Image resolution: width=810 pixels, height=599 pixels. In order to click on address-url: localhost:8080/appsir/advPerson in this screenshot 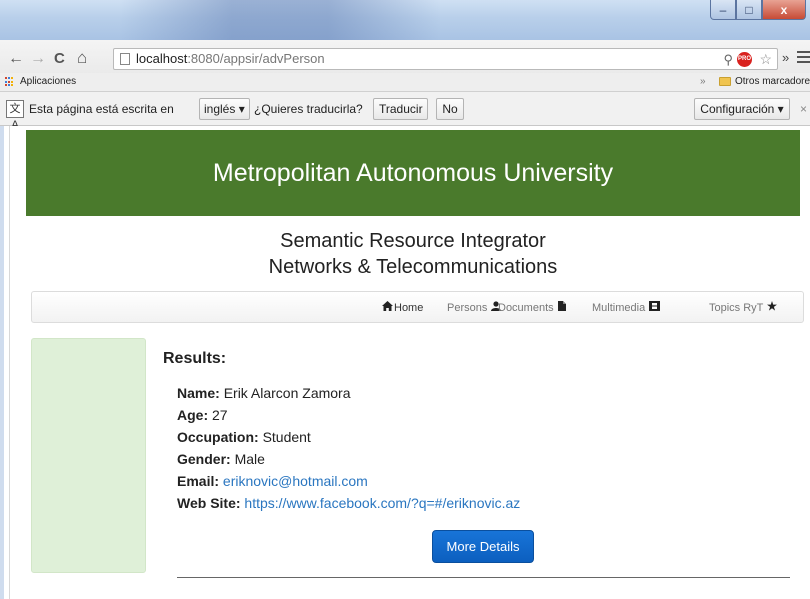, I will do `click(230, 59)`.